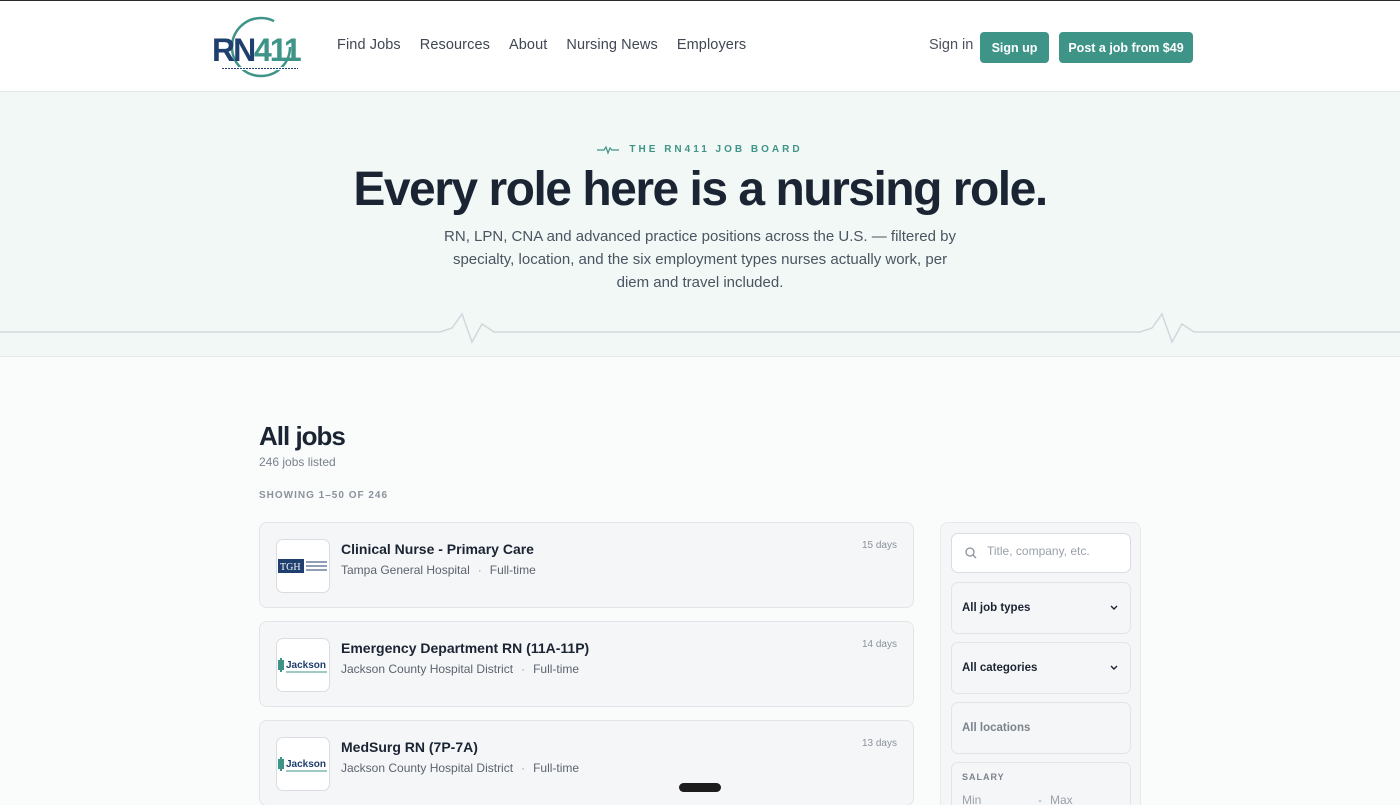 This screenshot has height=805, width=1400. I want to click on category-select: All categories, so click(1041, 668).